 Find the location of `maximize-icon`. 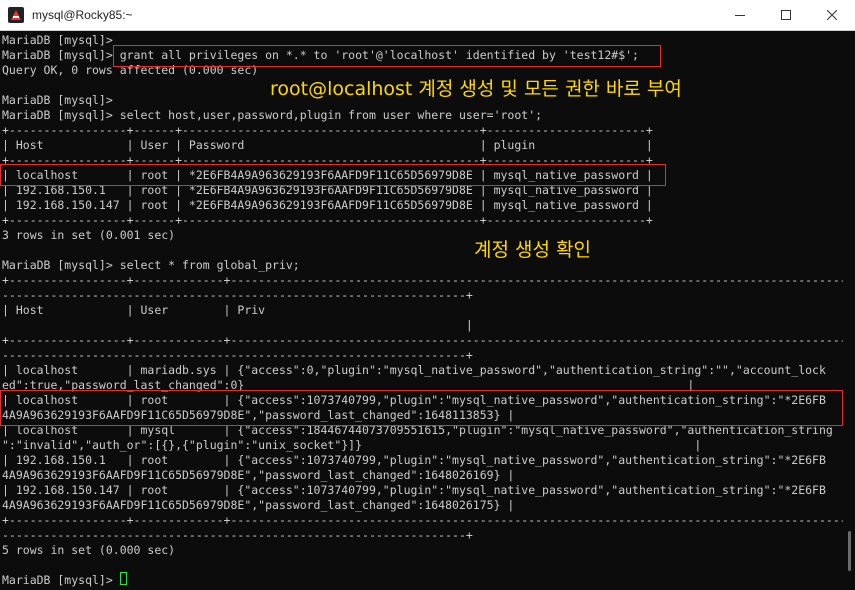

maximize-icon is located at coordinates (786, 15).